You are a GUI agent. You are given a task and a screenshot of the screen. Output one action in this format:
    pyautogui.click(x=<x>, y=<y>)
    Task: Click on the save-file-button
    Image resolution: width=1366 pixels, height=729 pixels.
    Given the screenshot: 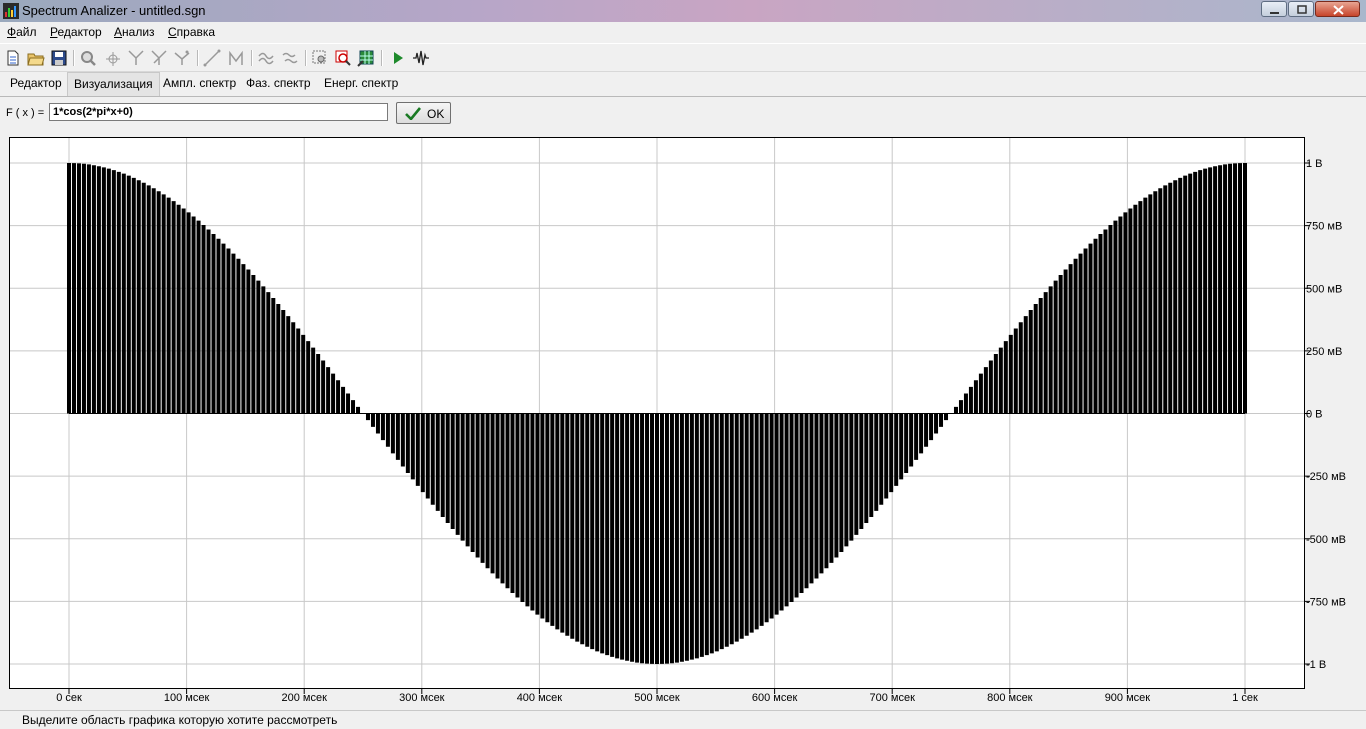 What is the action you would take?
    pyautogui.click(x=59, y=58)
    